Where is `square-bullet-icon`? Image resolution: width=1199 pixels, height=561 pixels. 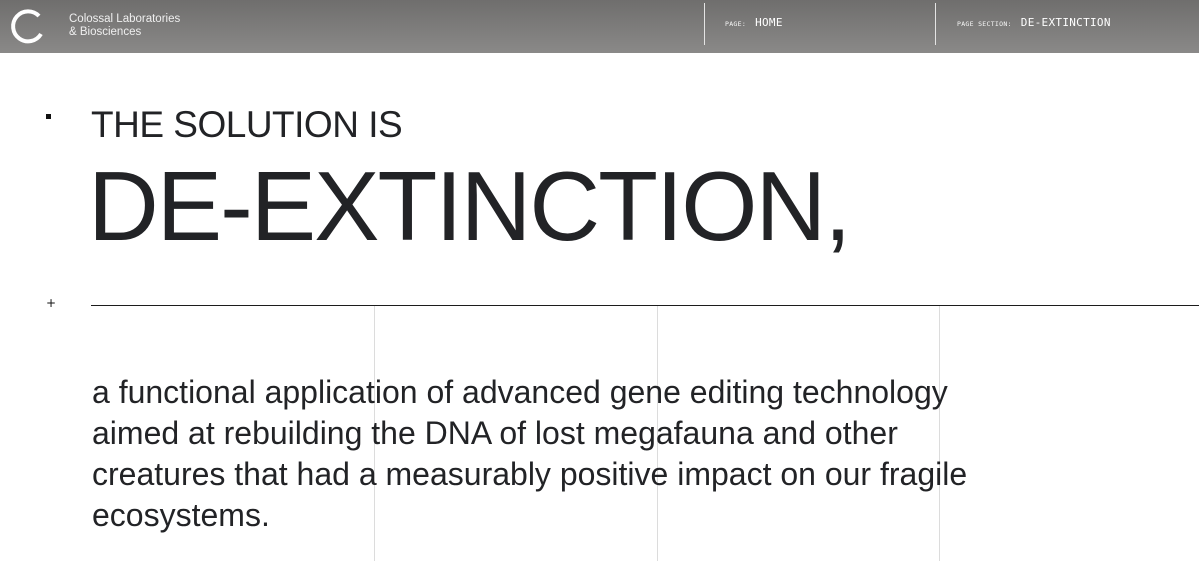
square-bullet-icon is located at coordinates (48, 116).